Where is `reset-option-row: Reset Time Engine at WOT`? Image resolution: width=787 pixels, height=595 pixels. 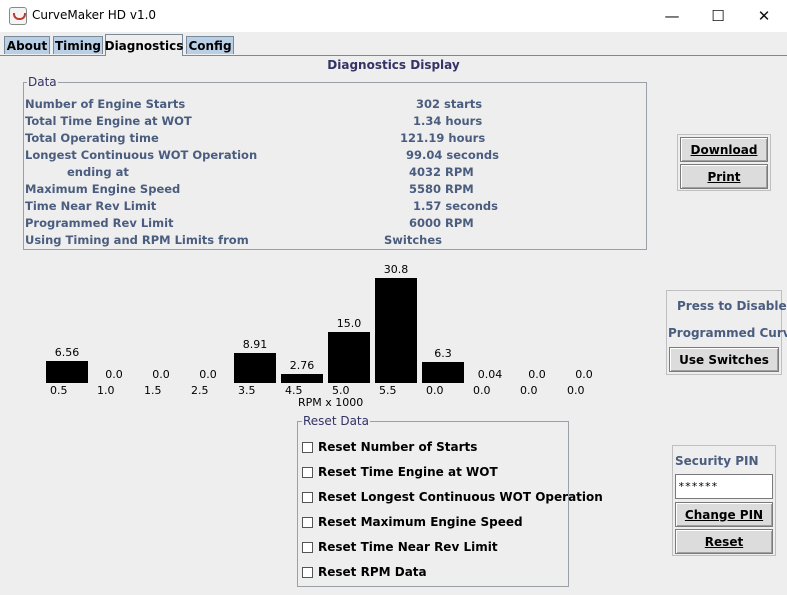
reset-option-row: Reset Time Engine at WOT is located at coordinates (400, 472).